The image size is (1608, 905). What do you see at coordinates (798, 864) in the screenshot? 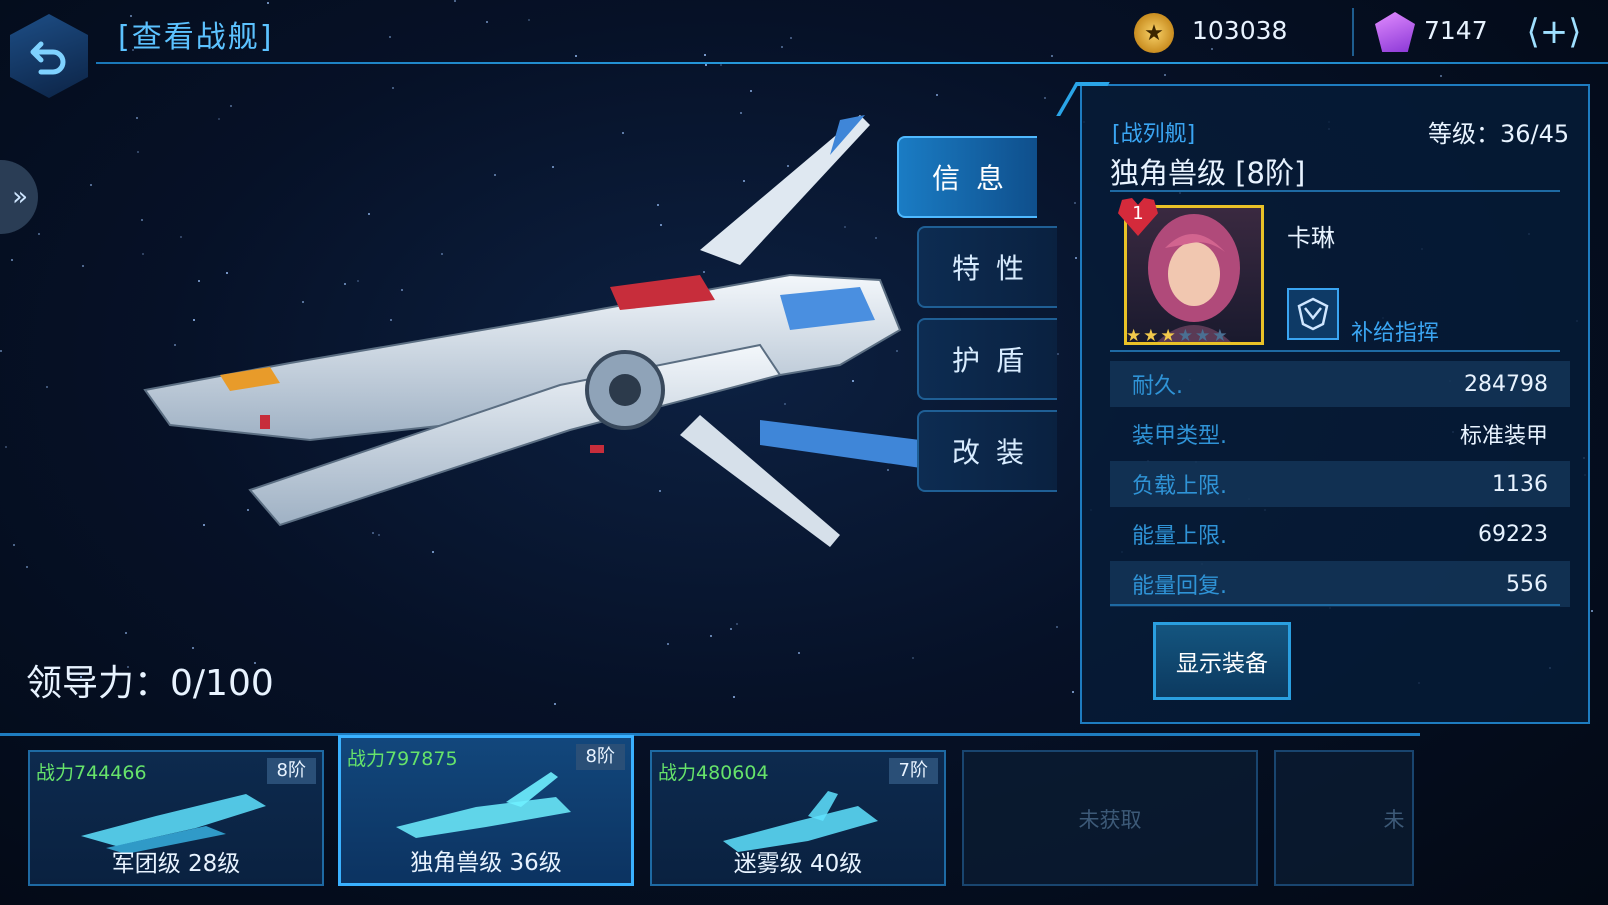
I see `card-name: 迷雾级 40级` at bounding box center [798, 864].